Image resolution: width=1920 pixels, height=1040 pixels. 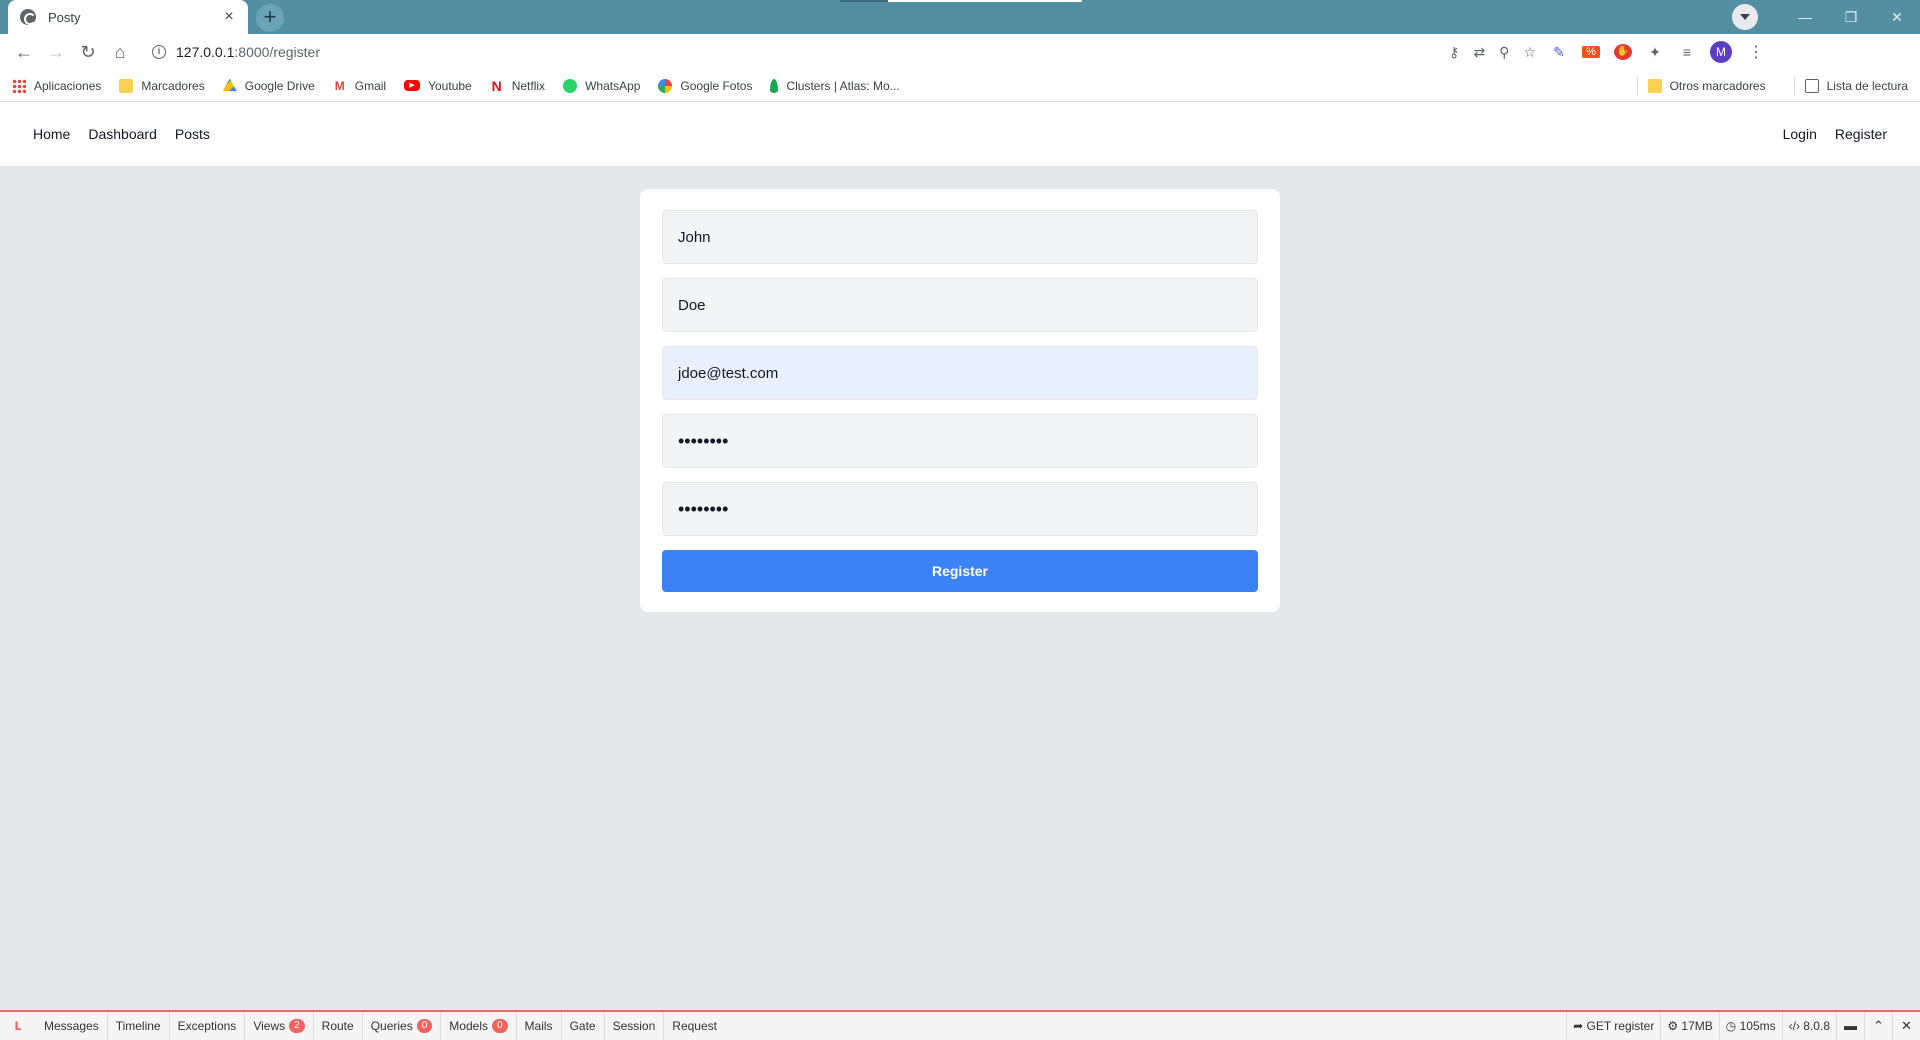 I want to click on tab-label: Timeline, so click(x=138, y=1026).